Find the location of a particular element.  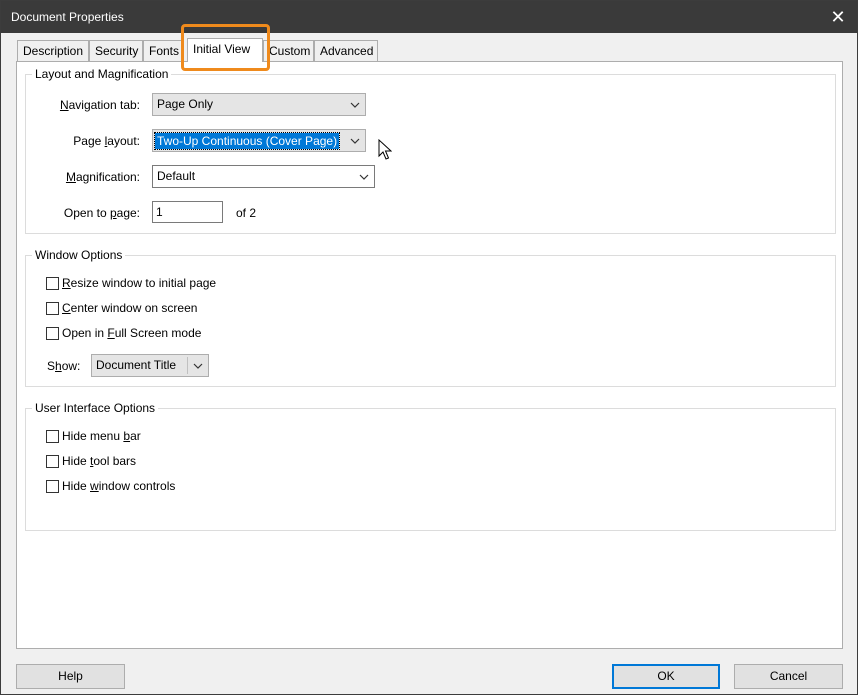

mouse-cursor-icon is located at coordinates (385, 149).